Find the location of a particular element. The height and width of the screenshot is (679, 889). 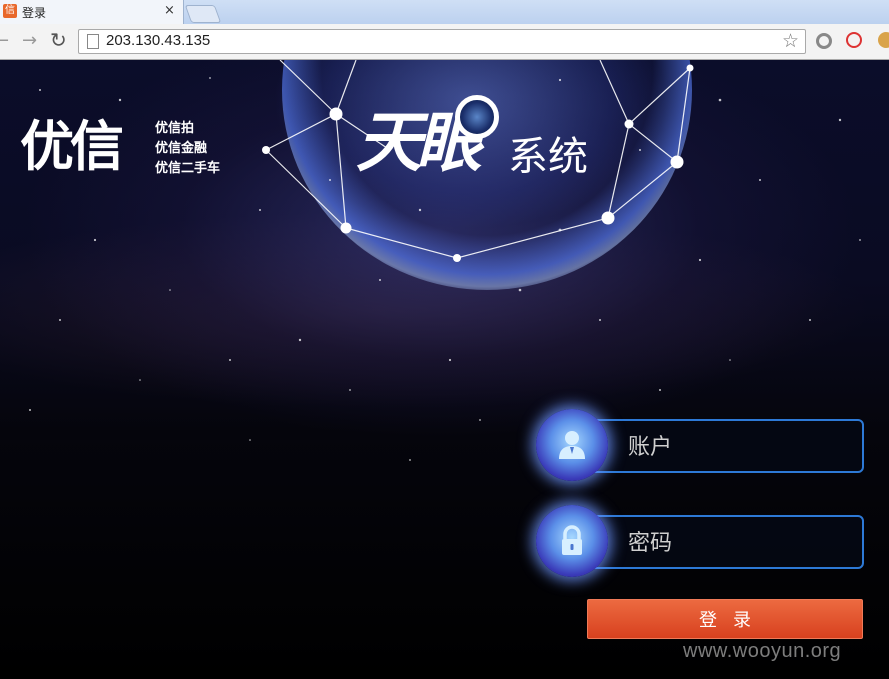

brand-taglines: 优信拍 优信金融 优信二手车 is located at coordinates (187, 149).